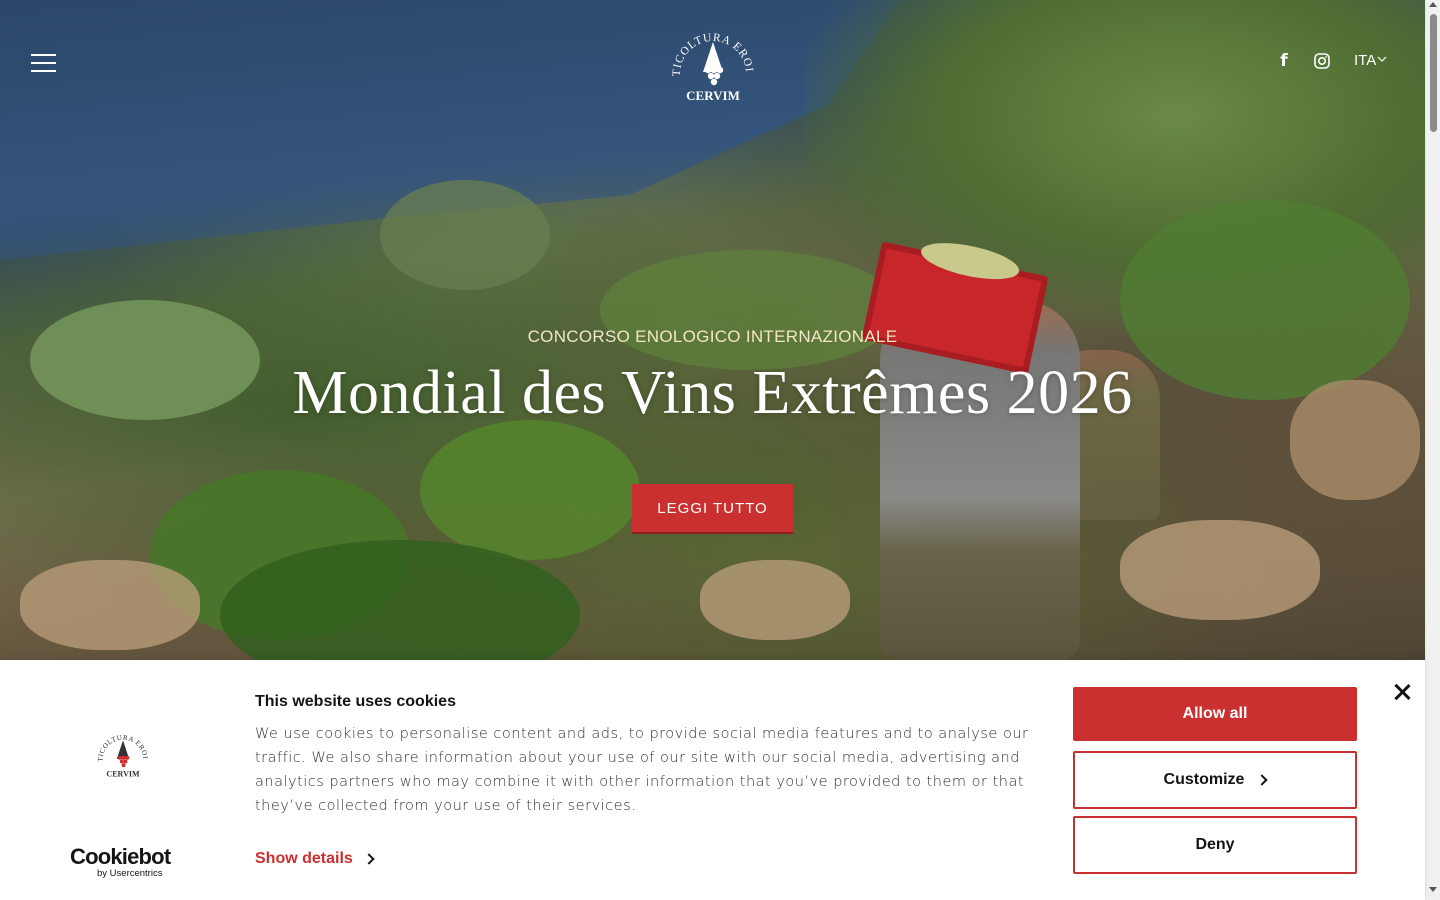 The image size is (1440, 900). I want to click on cookie-logo-bottom-text: CERVIM, so click(123, 773).